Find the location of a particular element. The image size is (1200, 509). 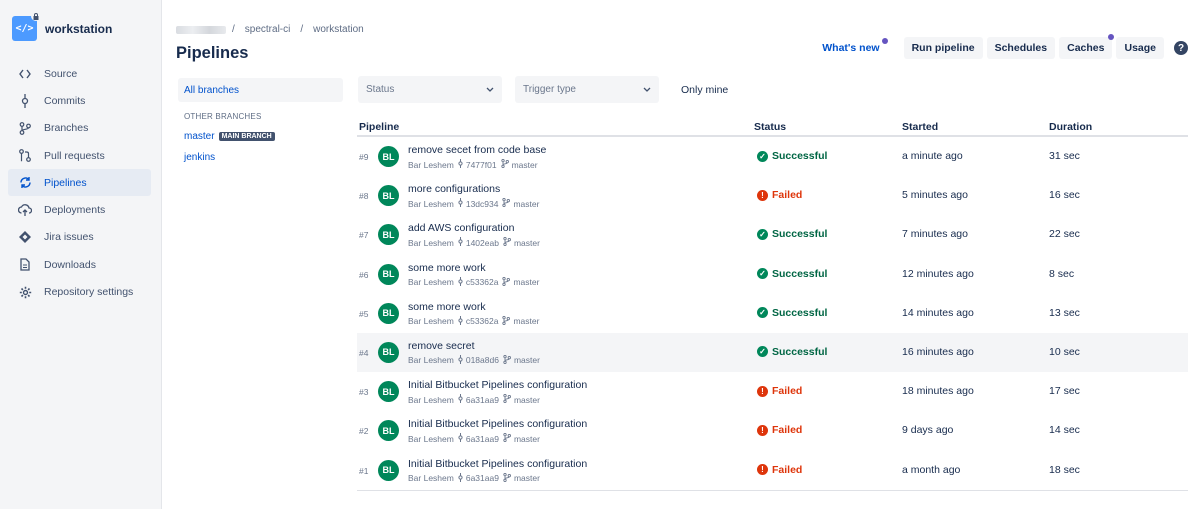

help-icon: ? is located at coordinates (1181, 48).